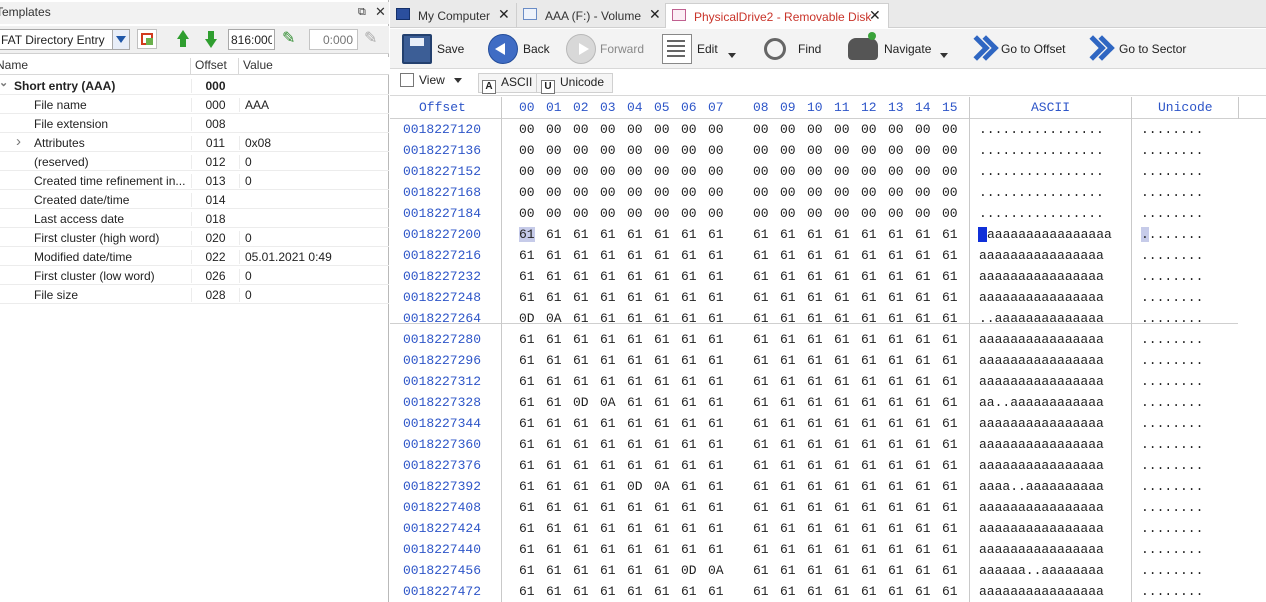 The width and height of the screenshot is (1266, 602). Describe the element at coordinates (194, 275) in the screenshot. I see `template-row: First cluster (low word) 026 0` at that location.